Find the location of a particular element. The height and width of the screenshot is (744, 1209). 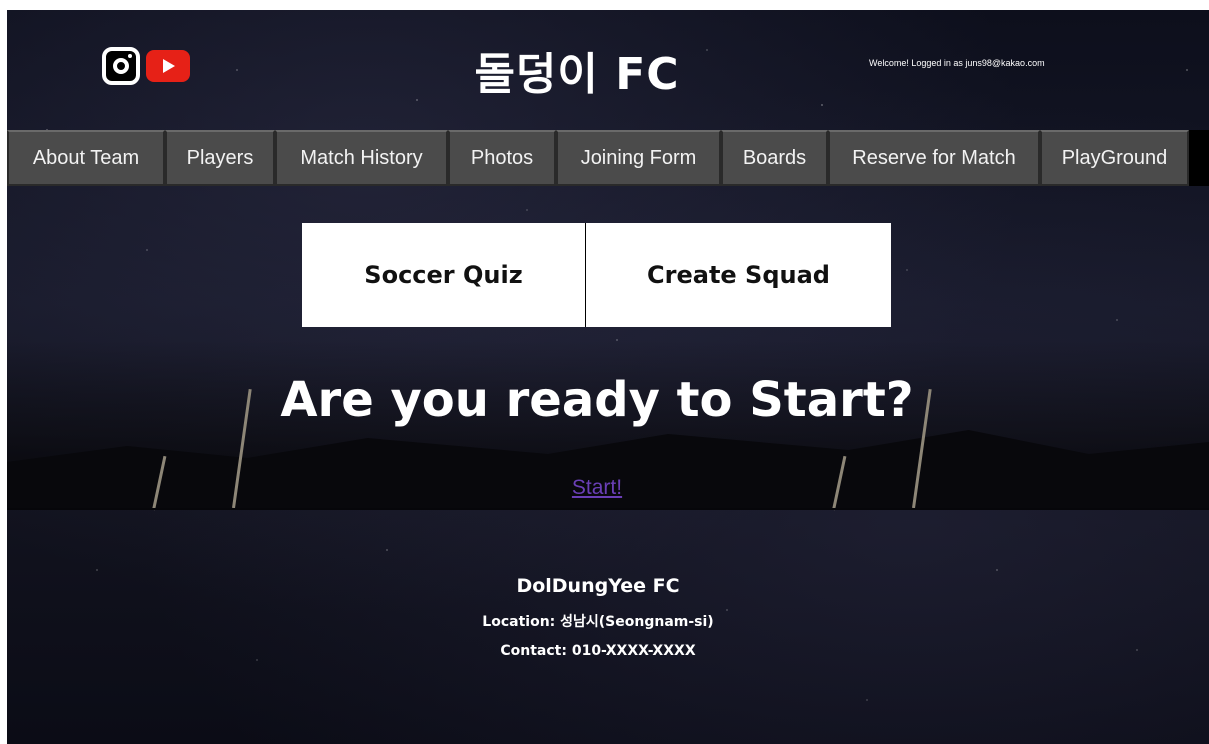

footer-contact: Contact: 010-XXXX-XXXX is located at coordinates (598, 651).